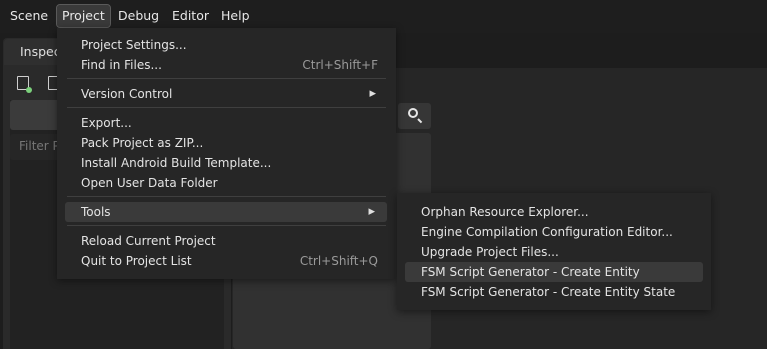 Image resolution: width=767 pixels, height=349 pixels. What do you see at coordinates (190, 16) in the screenshot?
I see `menu-editor: Editor` at bounding box center [190, 16].